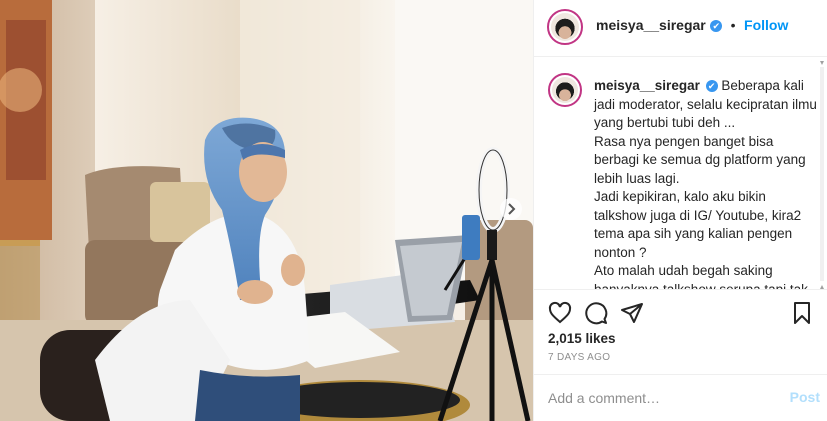 This screenshot has height=421, width=827. I want to click on caption-avatar, so click(565, 90).